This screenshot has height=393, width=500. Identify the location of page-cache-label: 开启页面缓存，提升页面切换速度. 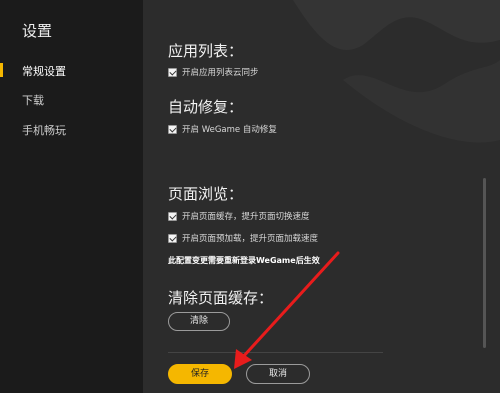
(246, 217).